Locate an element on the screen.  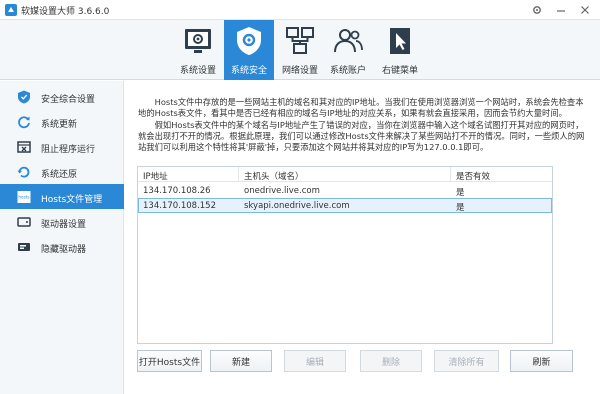
sidebar-item-hide-drives: 隐藏驱动器 is located at coordinates (62, 246).